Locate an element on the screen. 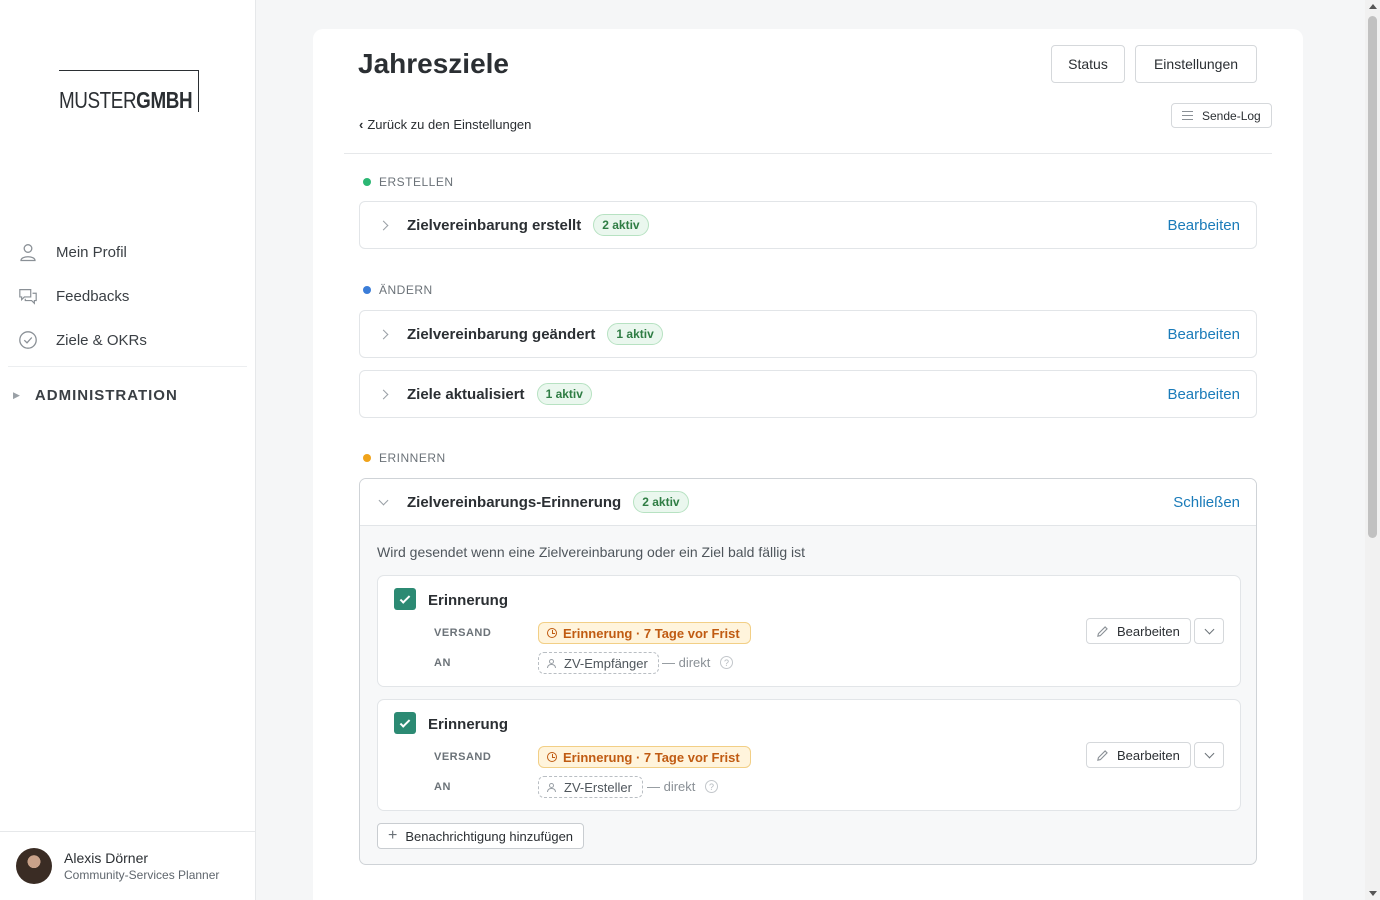 The image size is (1380, 900). close-link: Schließen is located at coordinates (1206, 502).